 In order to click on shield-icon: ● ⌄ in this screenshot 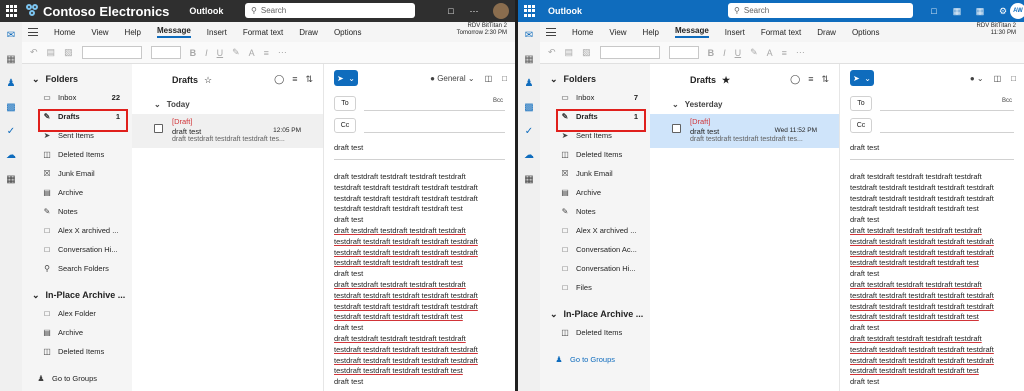, I will do `click(977, 78)`.